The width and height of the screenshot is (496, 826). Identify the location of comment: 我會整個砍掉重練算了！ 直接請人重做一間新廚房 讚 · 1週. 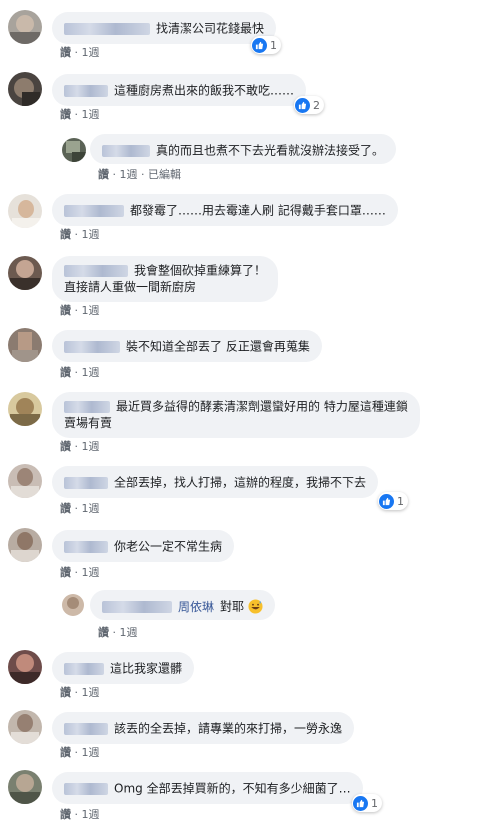
(248, 284).